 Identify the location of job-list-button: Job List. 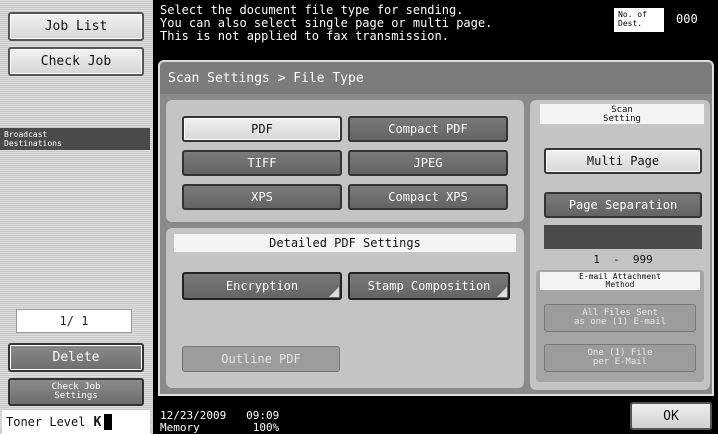
(76, 26).